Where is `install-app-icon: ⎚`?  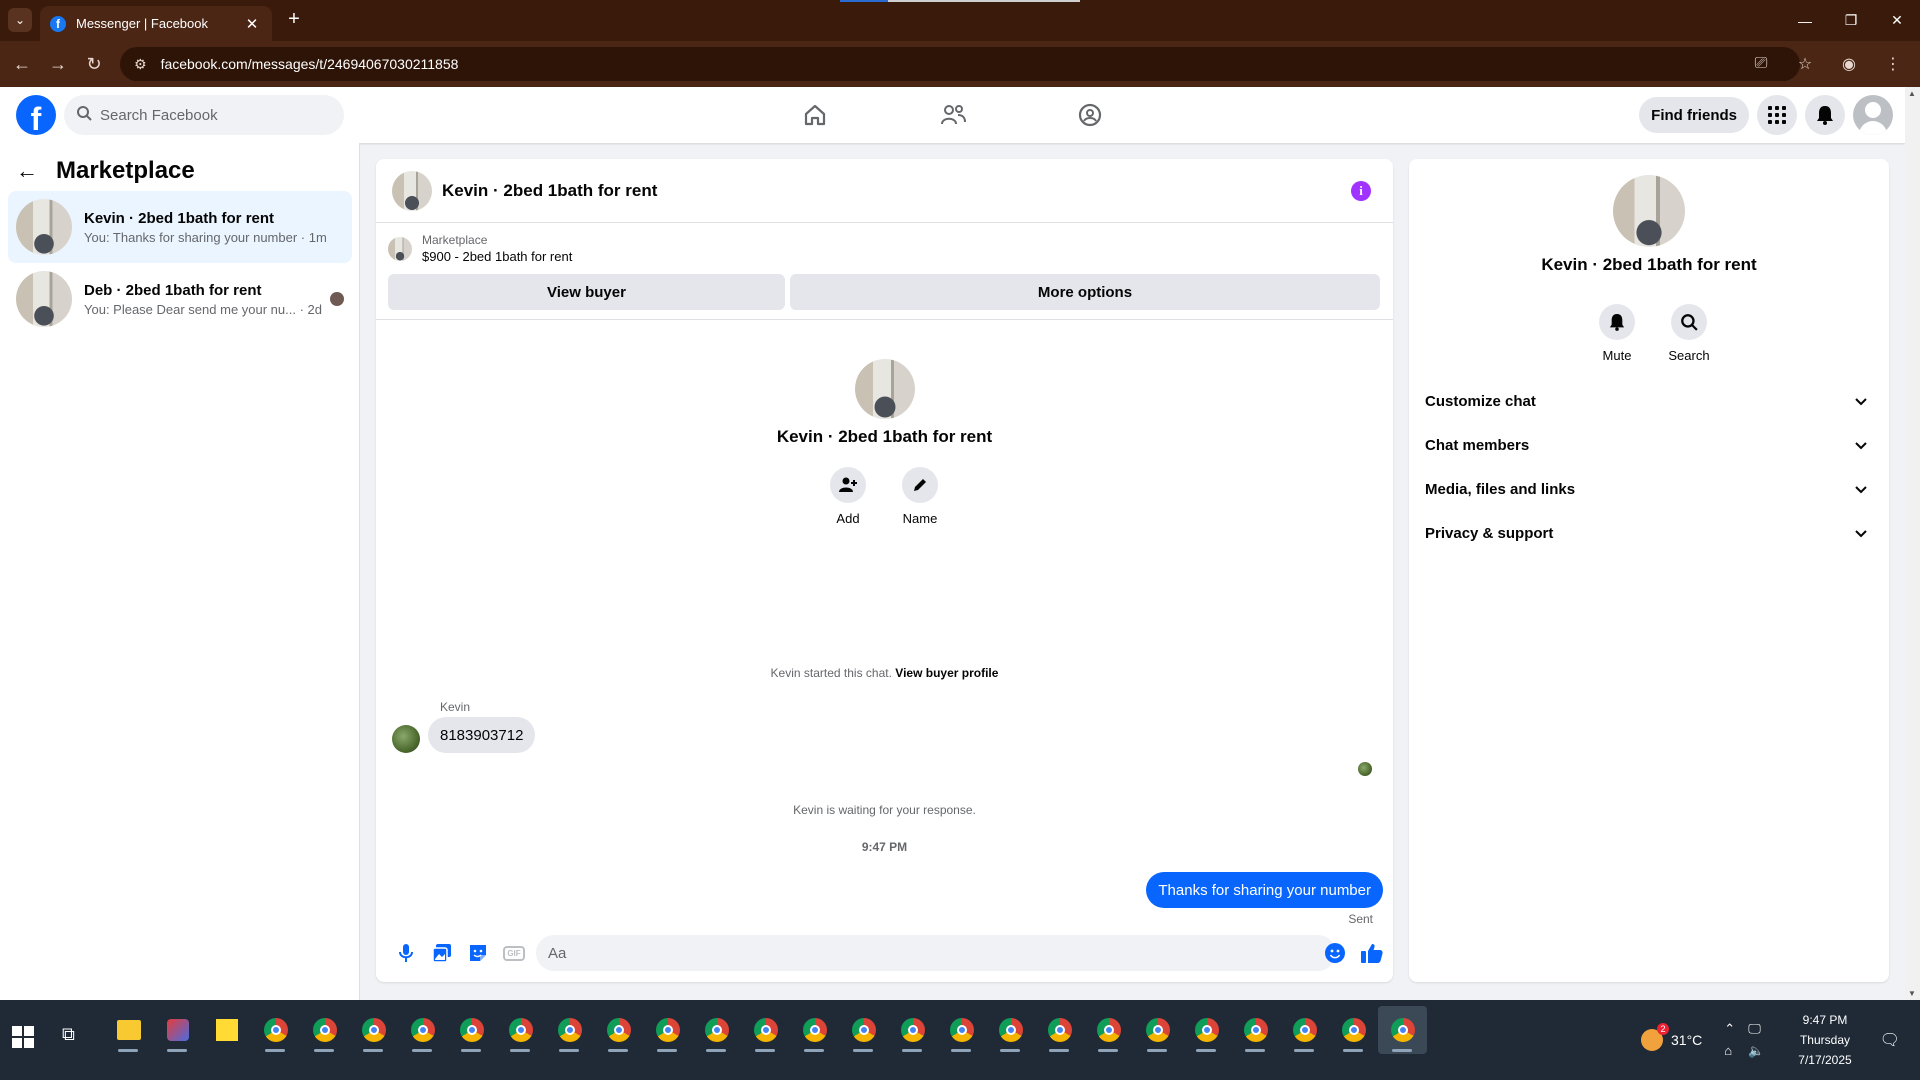
install-app-icon: ⎚ is located at coordinates (1761, 64).